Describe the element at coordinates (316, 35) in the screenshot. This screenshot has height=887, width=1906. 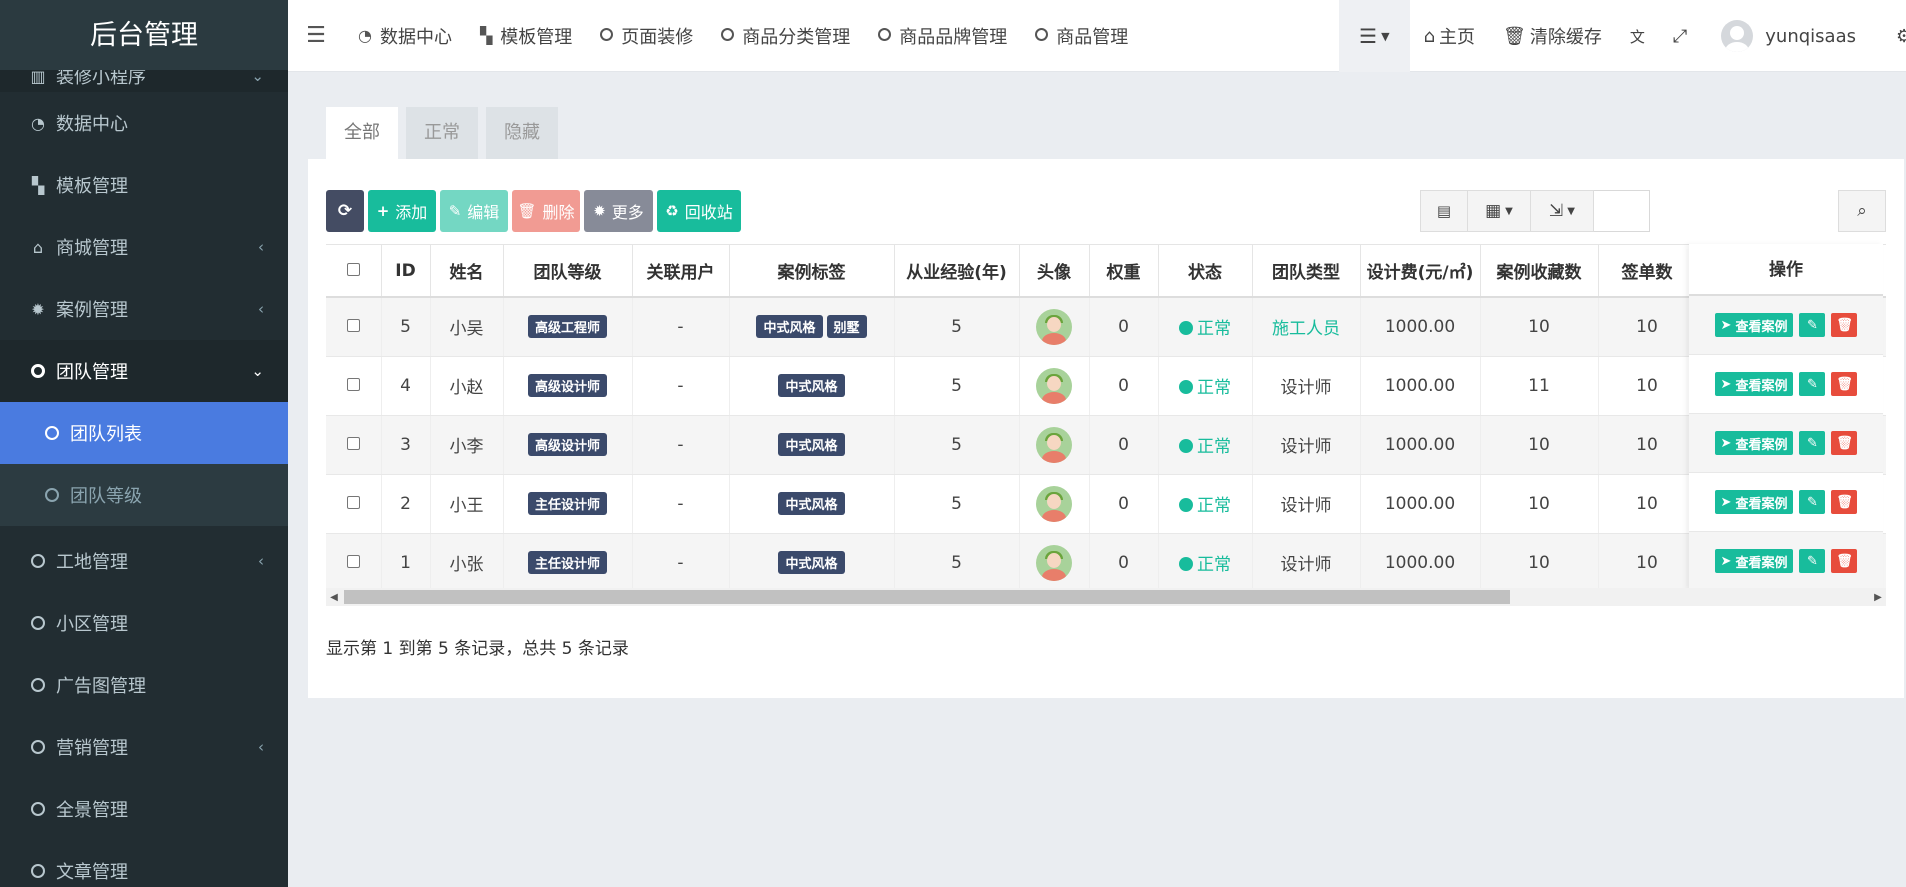
I see `menu-toggle-icon: ☰` at that location.